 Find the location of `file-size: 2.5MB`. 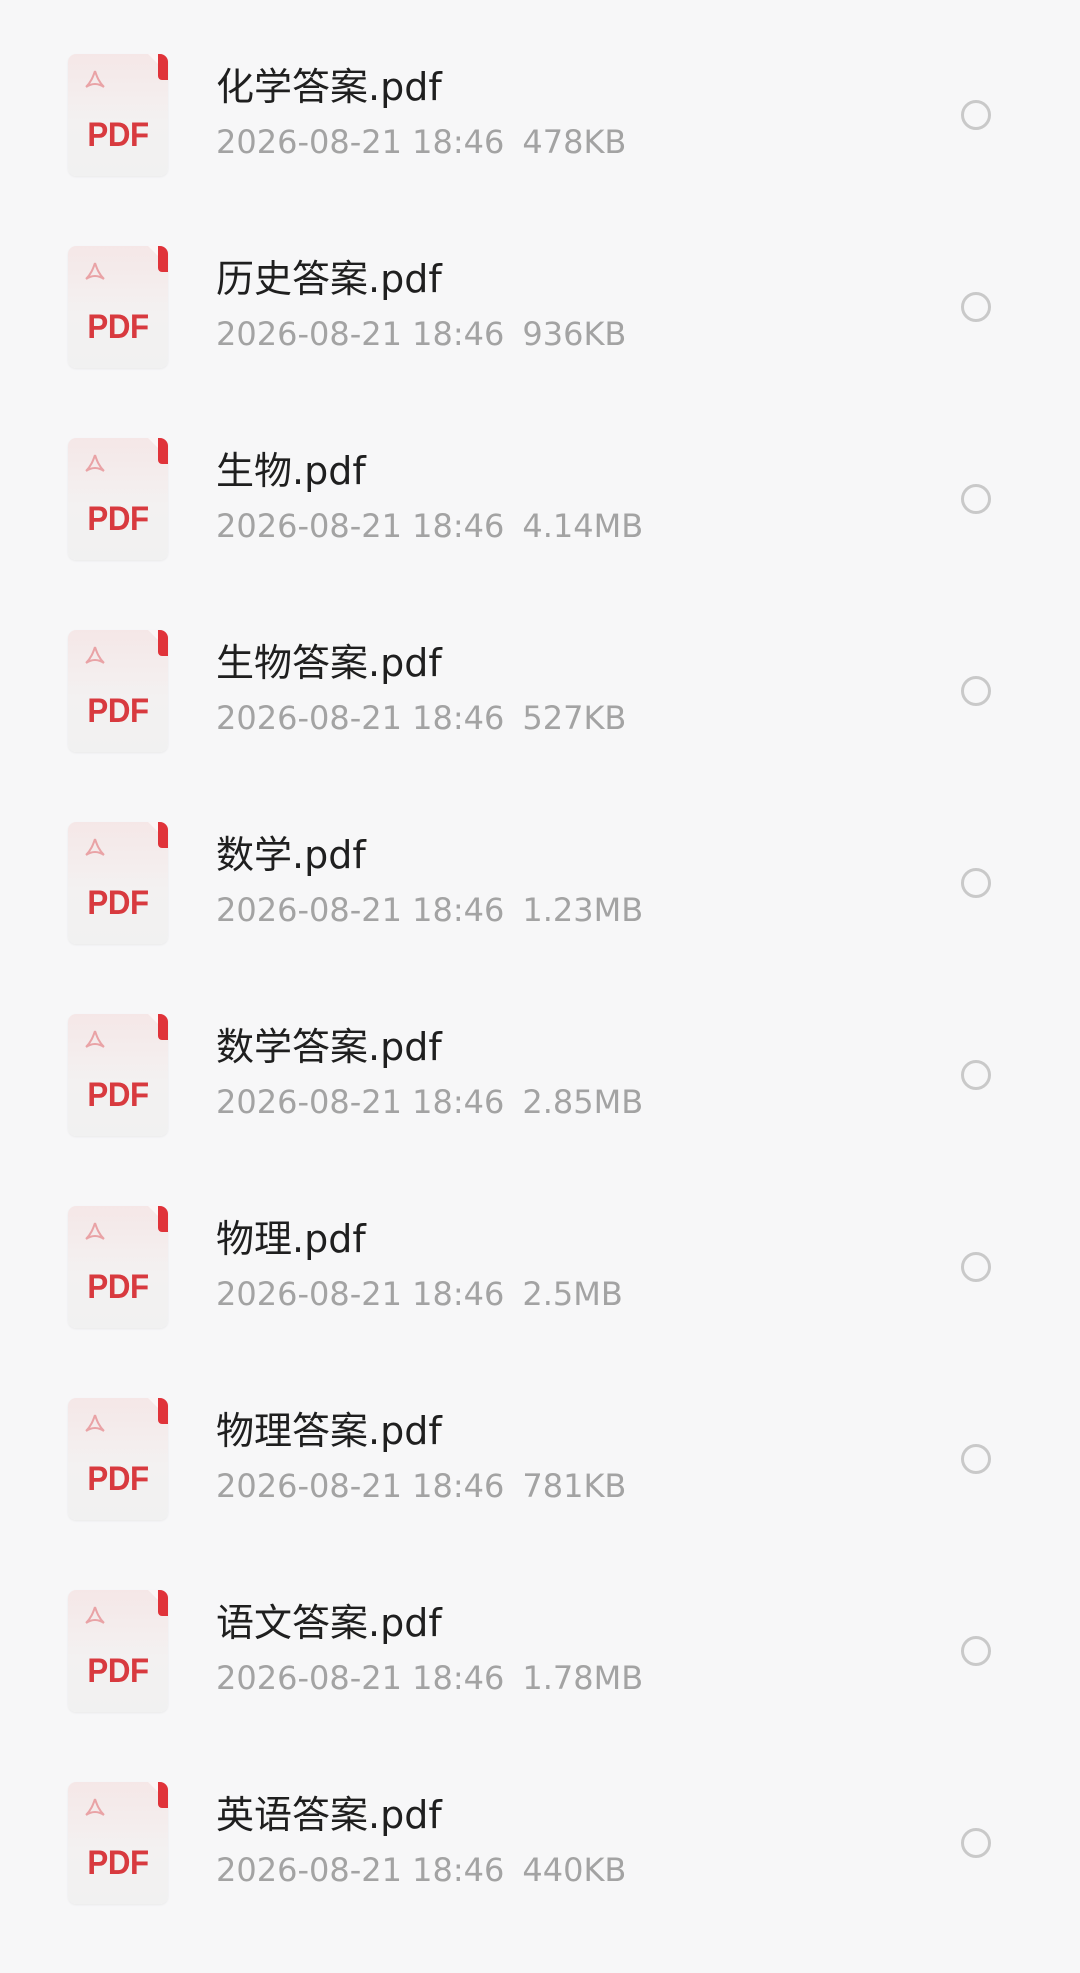

file-size: 2.5MB is located at coordinates (572, 1294).